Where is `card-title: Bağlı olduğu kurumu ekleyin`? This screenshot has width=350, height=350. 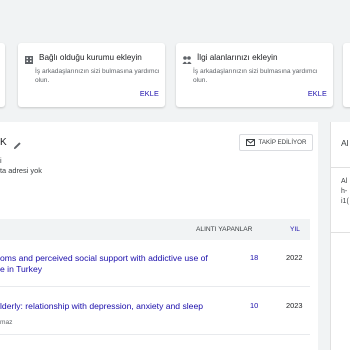
card-title: Bağlı olduğu kurumu ekleyin is located at coordinates (90, 57).